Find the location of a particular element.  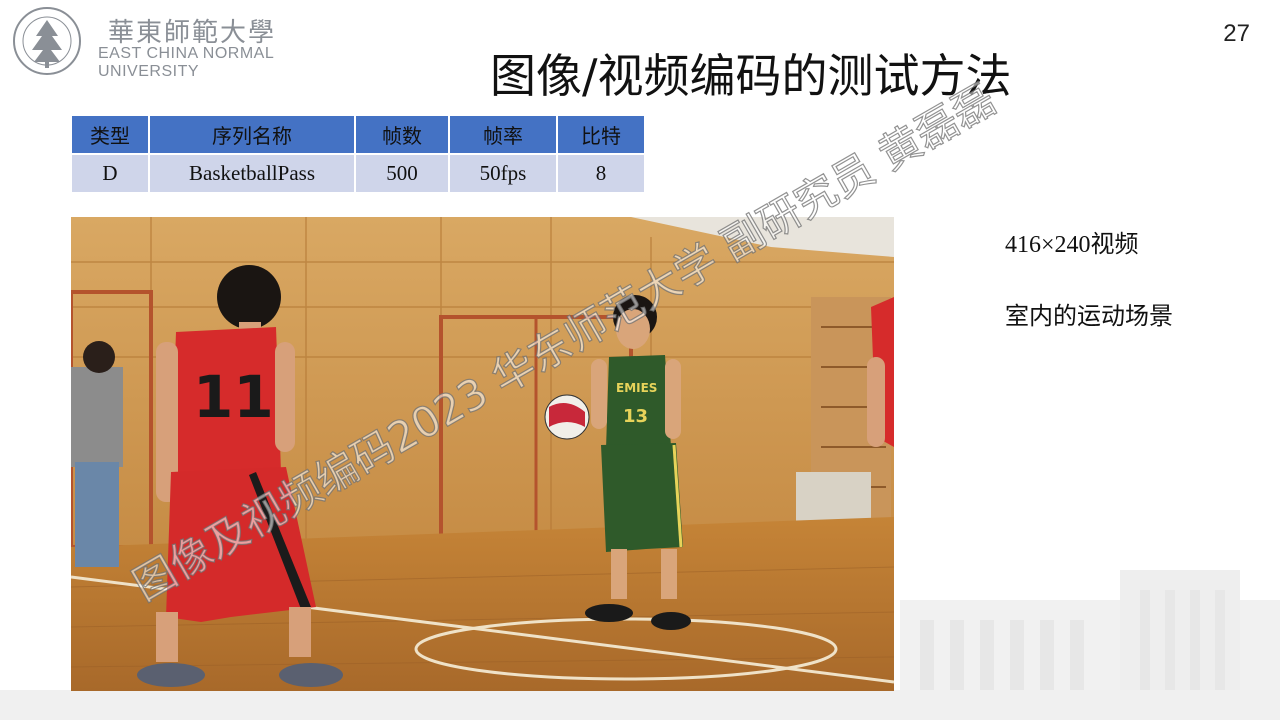

university-logo: 華東師範大學 EAST CHINA NORMAL UNIVERSITY is located at coordinates (162, 43).